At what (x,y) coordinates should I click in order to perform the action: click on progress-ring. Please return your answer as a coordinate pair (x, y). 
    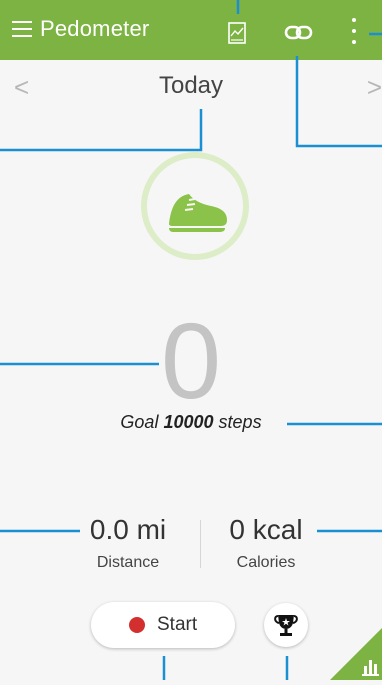
    Looking at the image, I should click on (195, 206).